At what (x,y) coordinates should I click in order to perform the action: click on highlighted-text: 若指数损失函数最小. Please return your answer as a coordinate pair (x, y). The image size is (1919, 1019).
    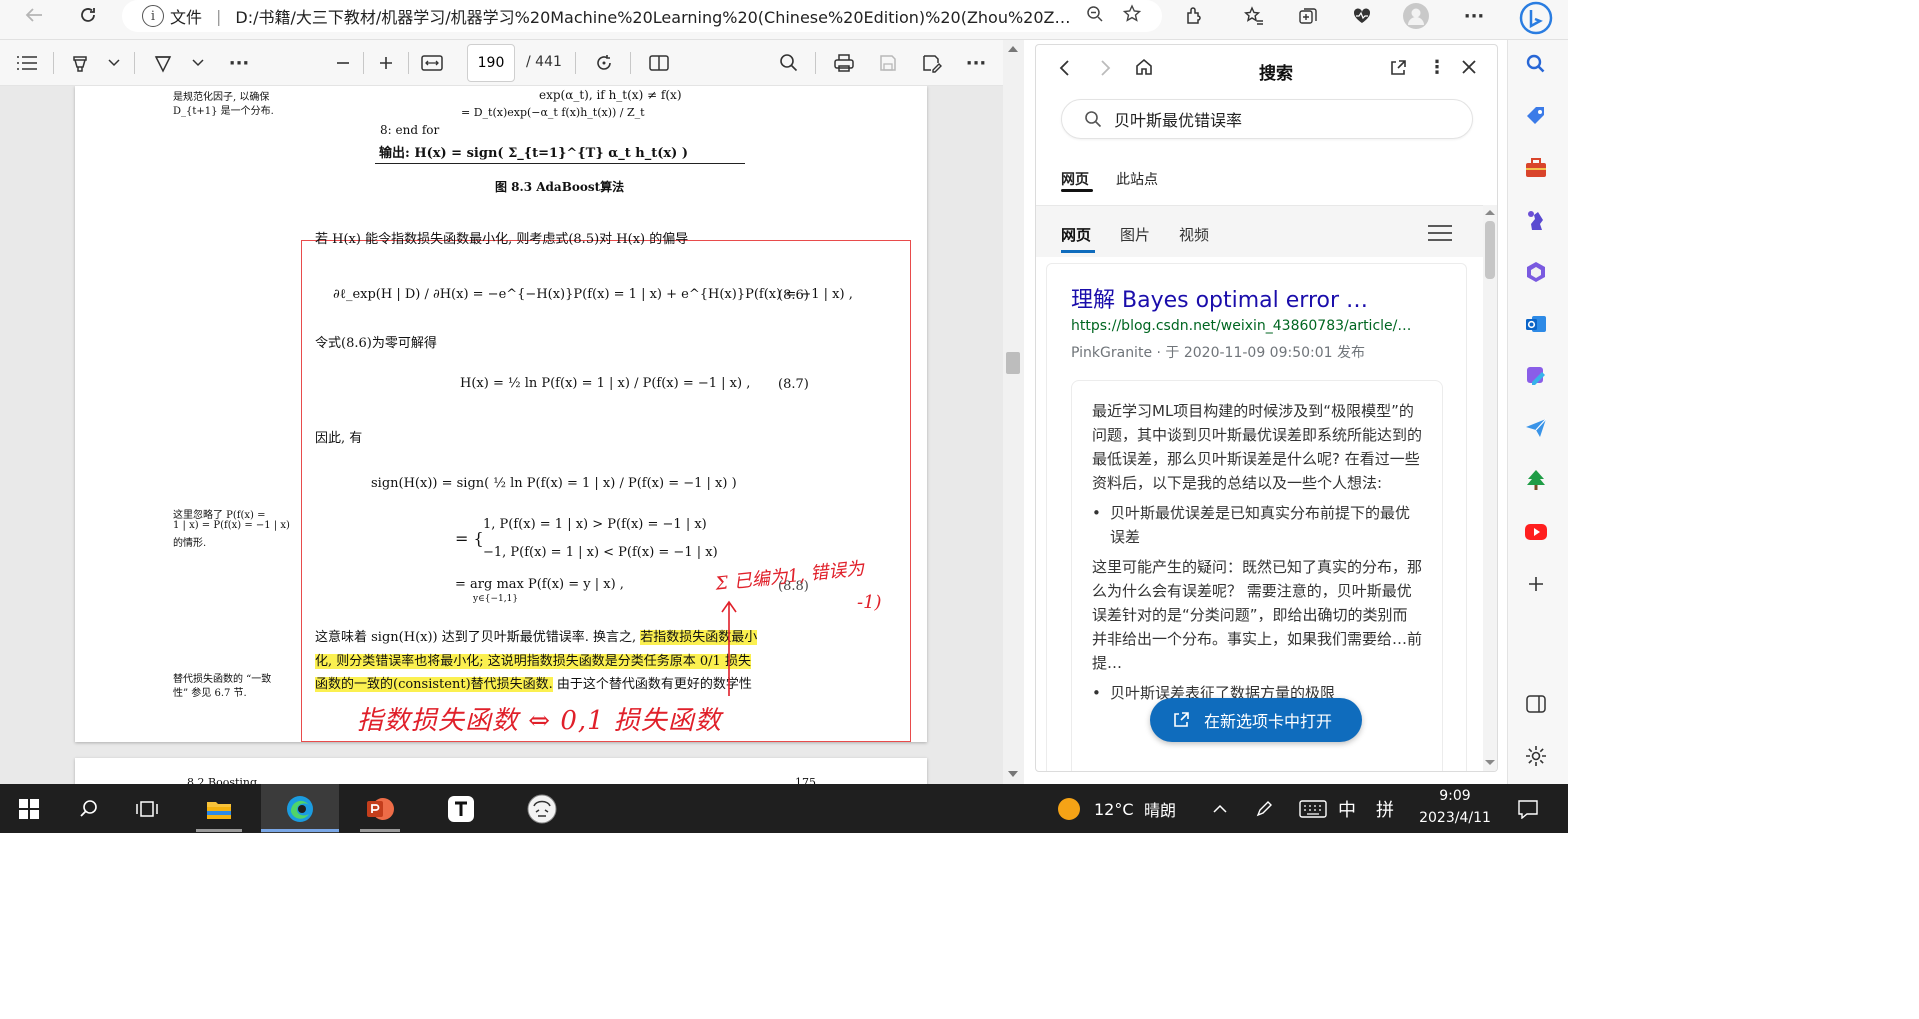
    Looking at the image, I should click on (699, 637).